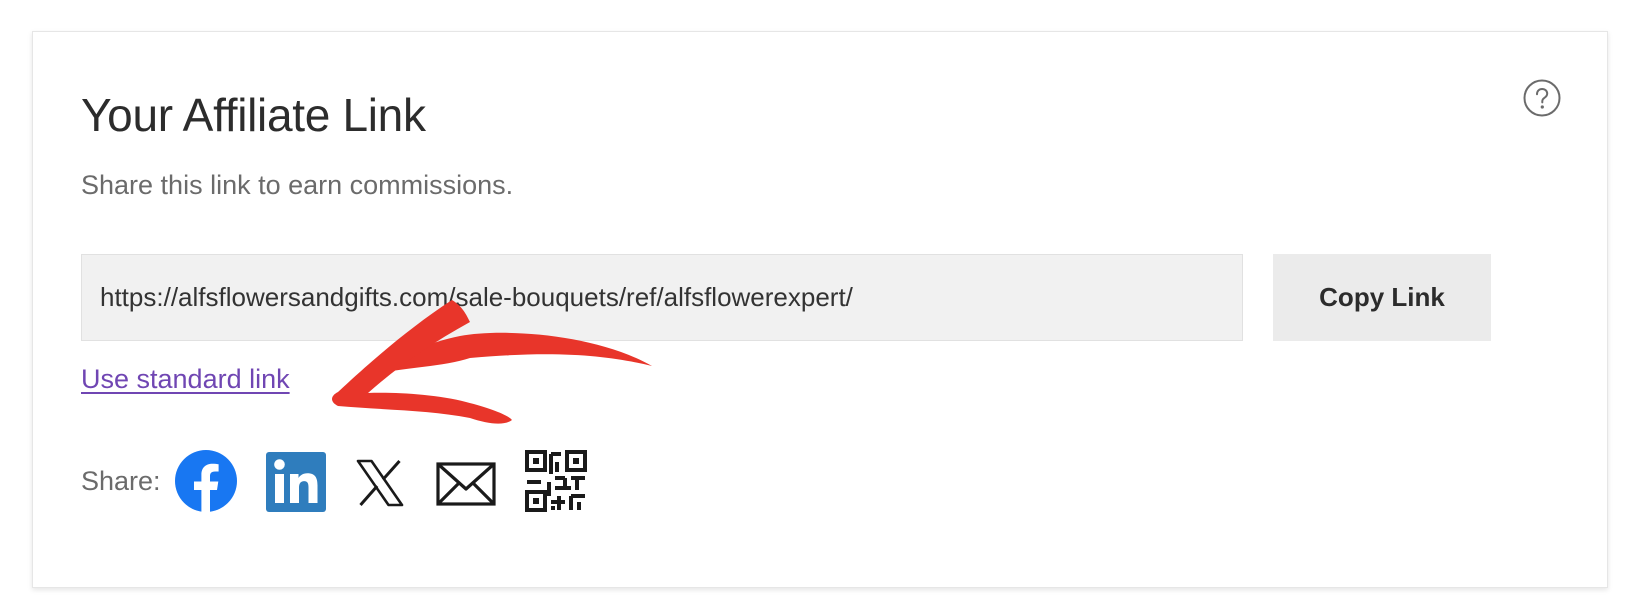  I want to click on x-icon, so click(380, 483).